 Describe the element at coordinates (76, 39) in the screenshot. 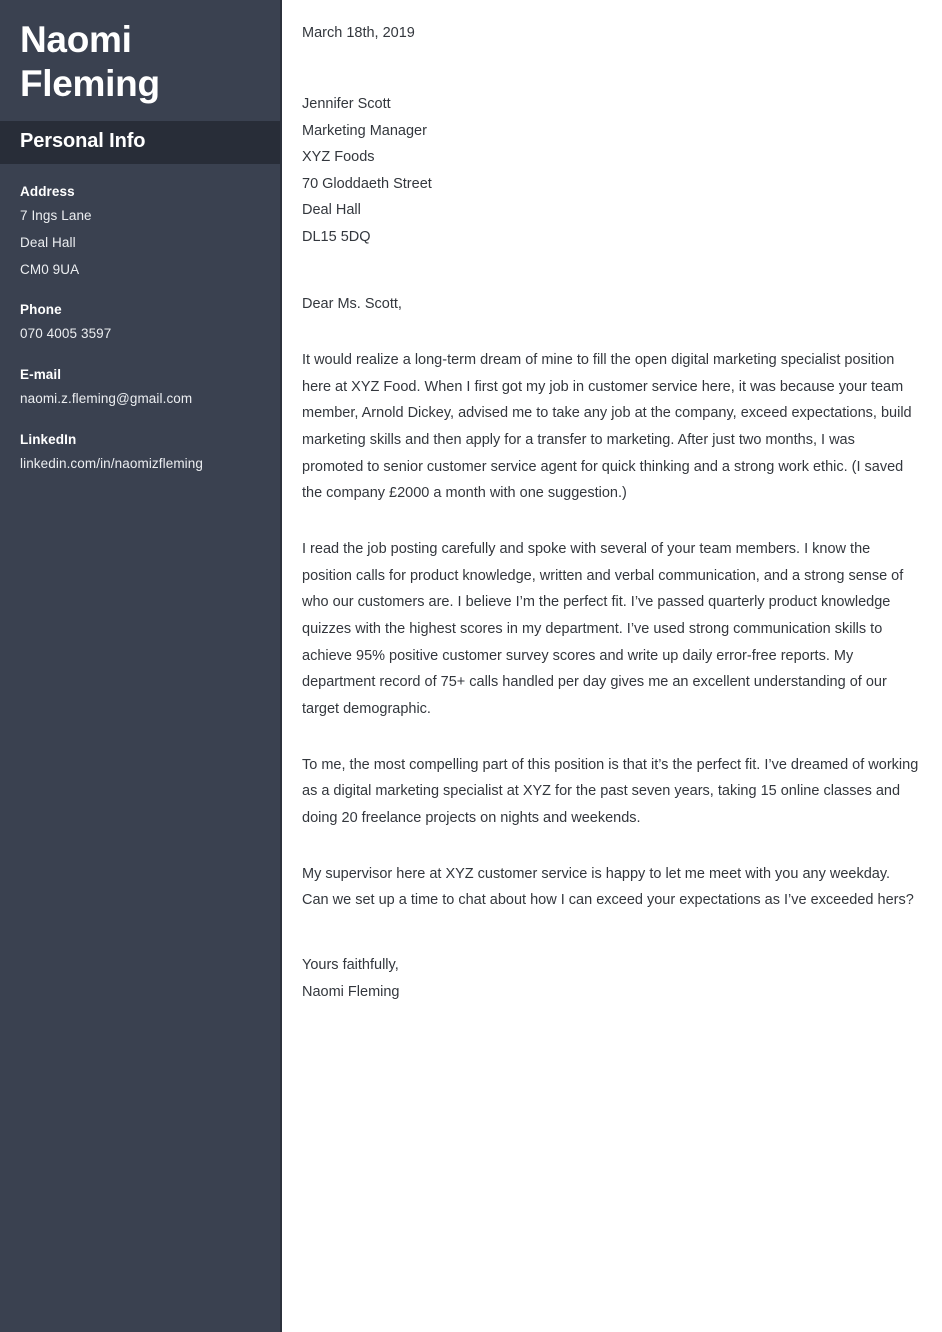

I see `candidate-first-name: Naomi` at that location.